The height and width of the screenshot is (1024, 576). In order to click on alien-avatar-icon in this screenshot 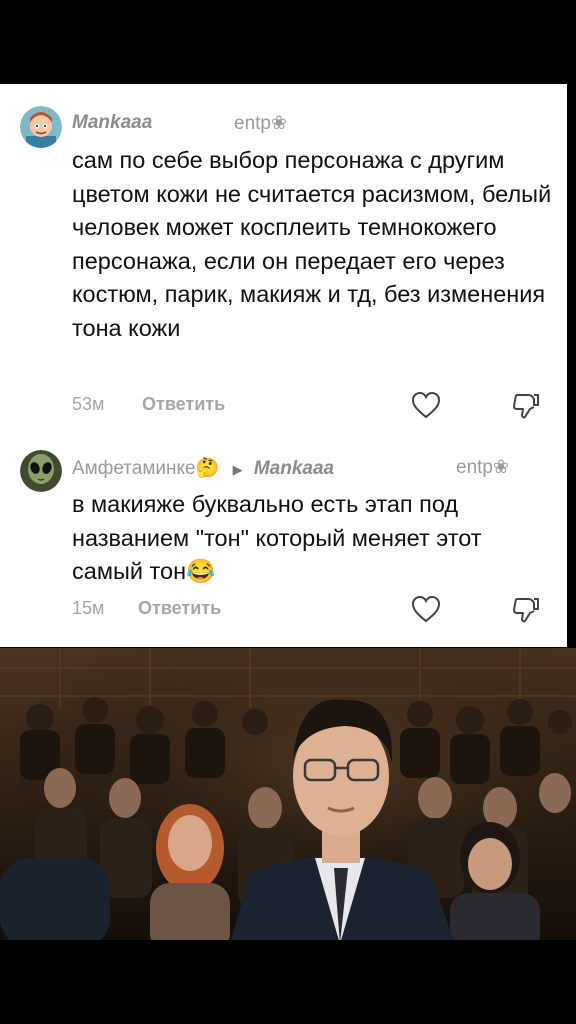, I will do `click(41, 471)`.